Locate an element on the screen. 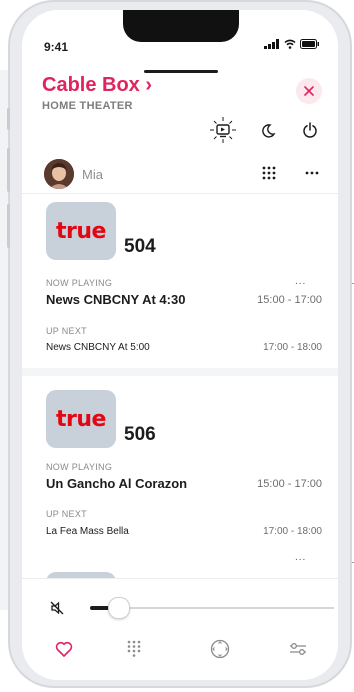  device-room: HOME THEATER is located at coordinates (87, 106).